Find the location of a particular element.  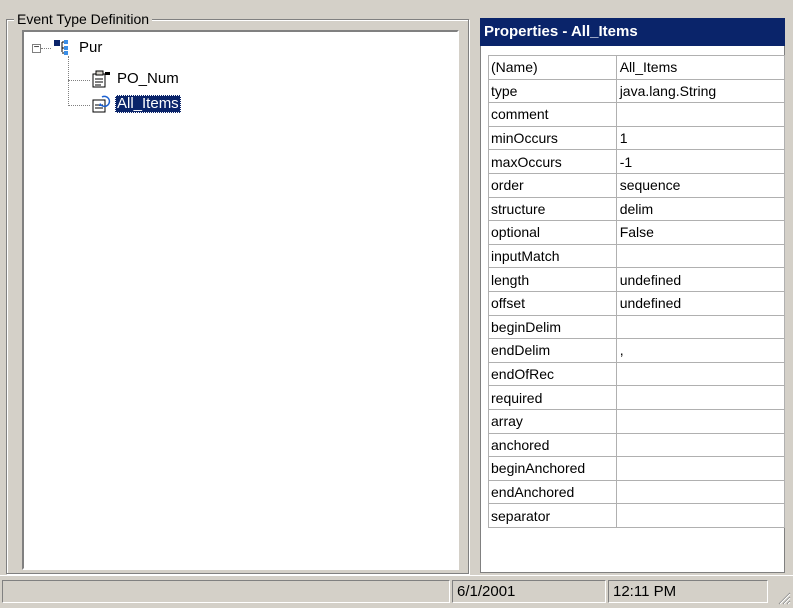

property-row: type java.lang.String is located at coordinates (637, 91).